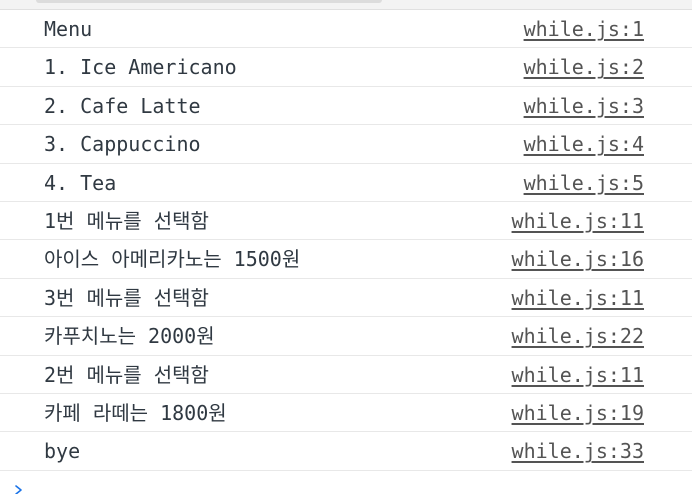  What do you see at coordinates (126, 297) in the screenshot?
I see `console-message-text: 3번 메뉴를 선택함` at bounding box center [126, 297].